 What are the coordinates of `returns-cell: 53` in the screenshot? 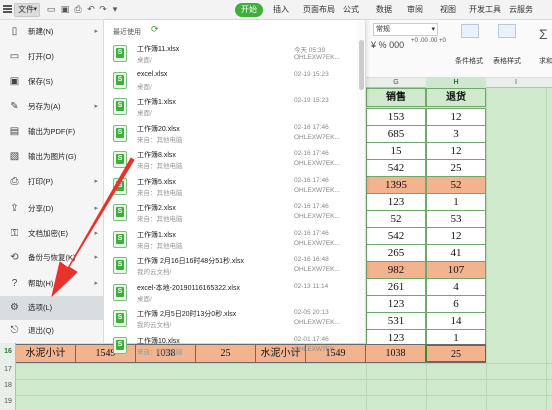 It's located at (456, 219).